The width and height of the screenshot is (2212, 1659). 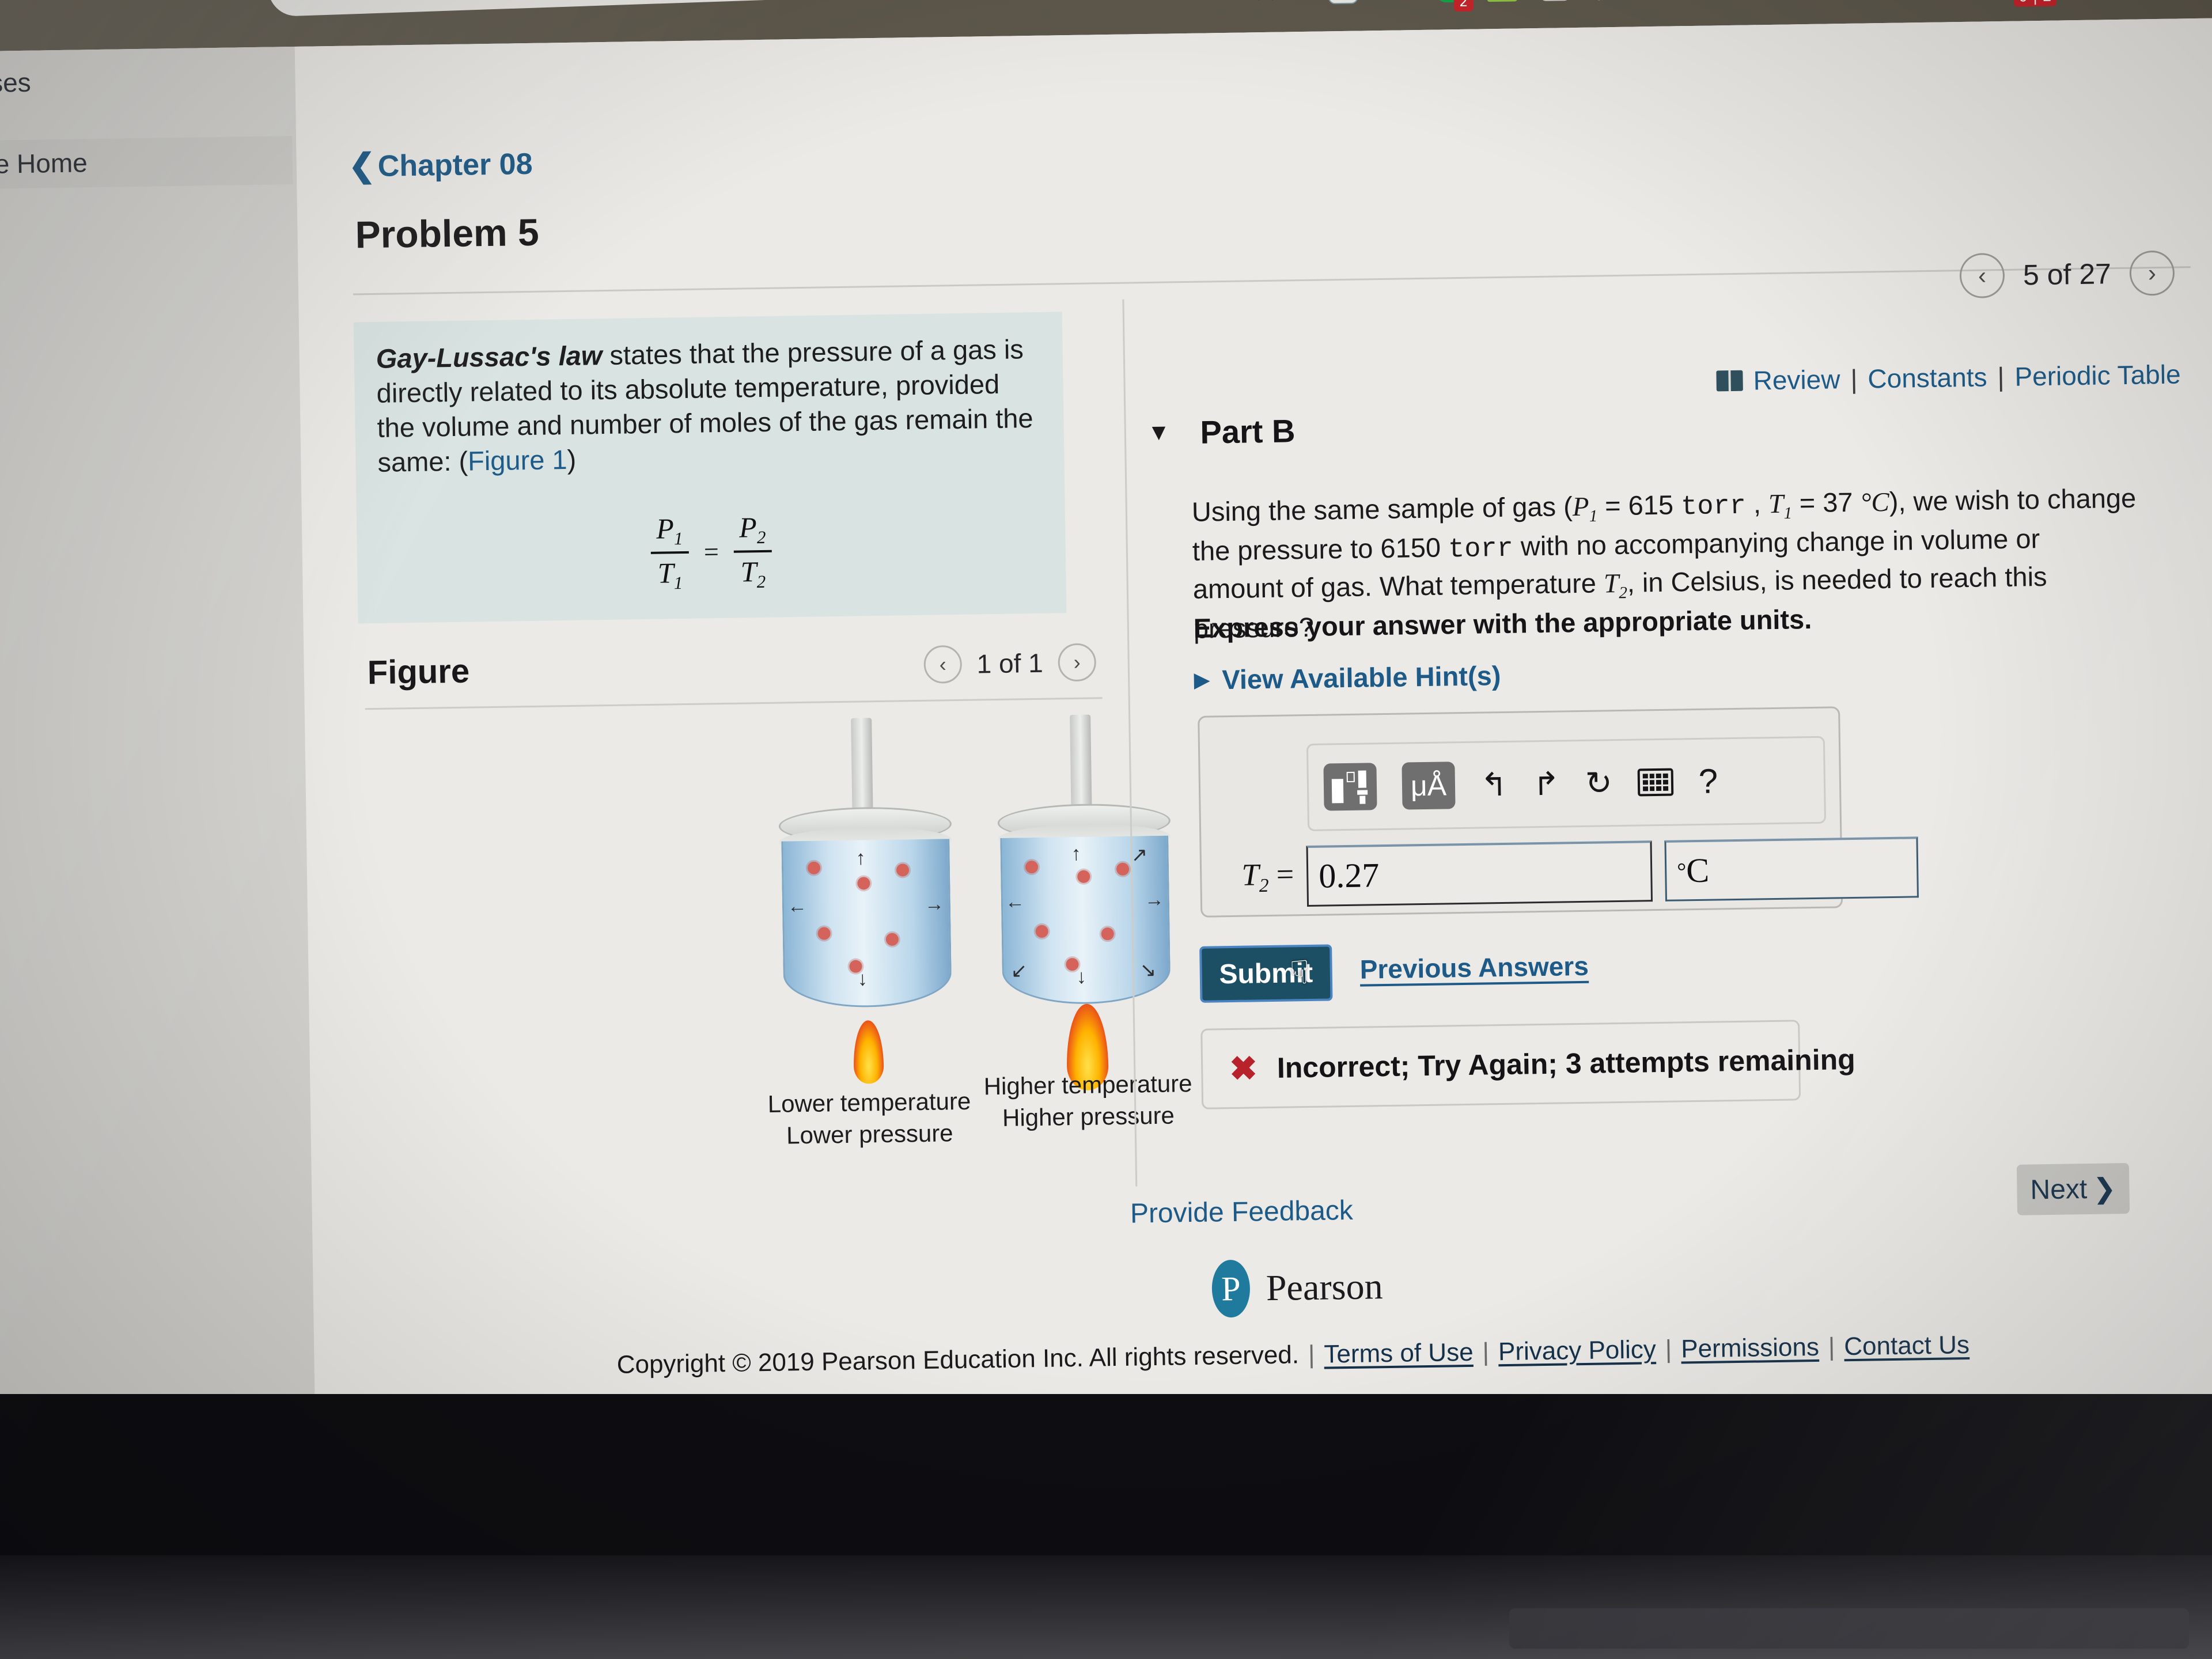 I want to click on template-fraction-button, so click(x=1350, y=787).